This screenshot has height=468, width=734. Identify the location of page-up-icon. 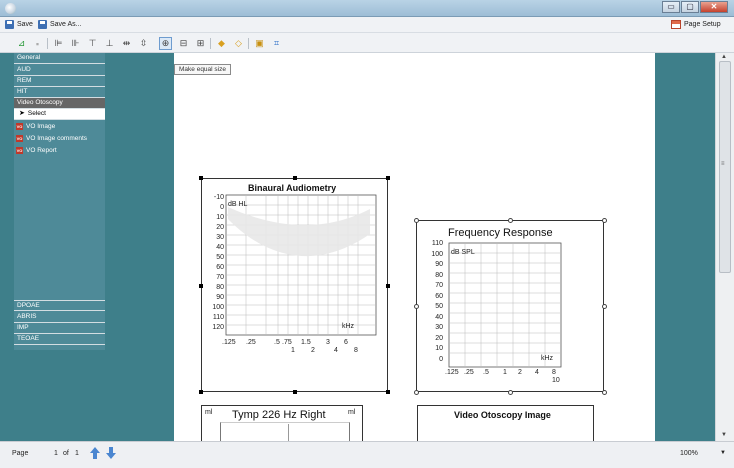
(95, 453).